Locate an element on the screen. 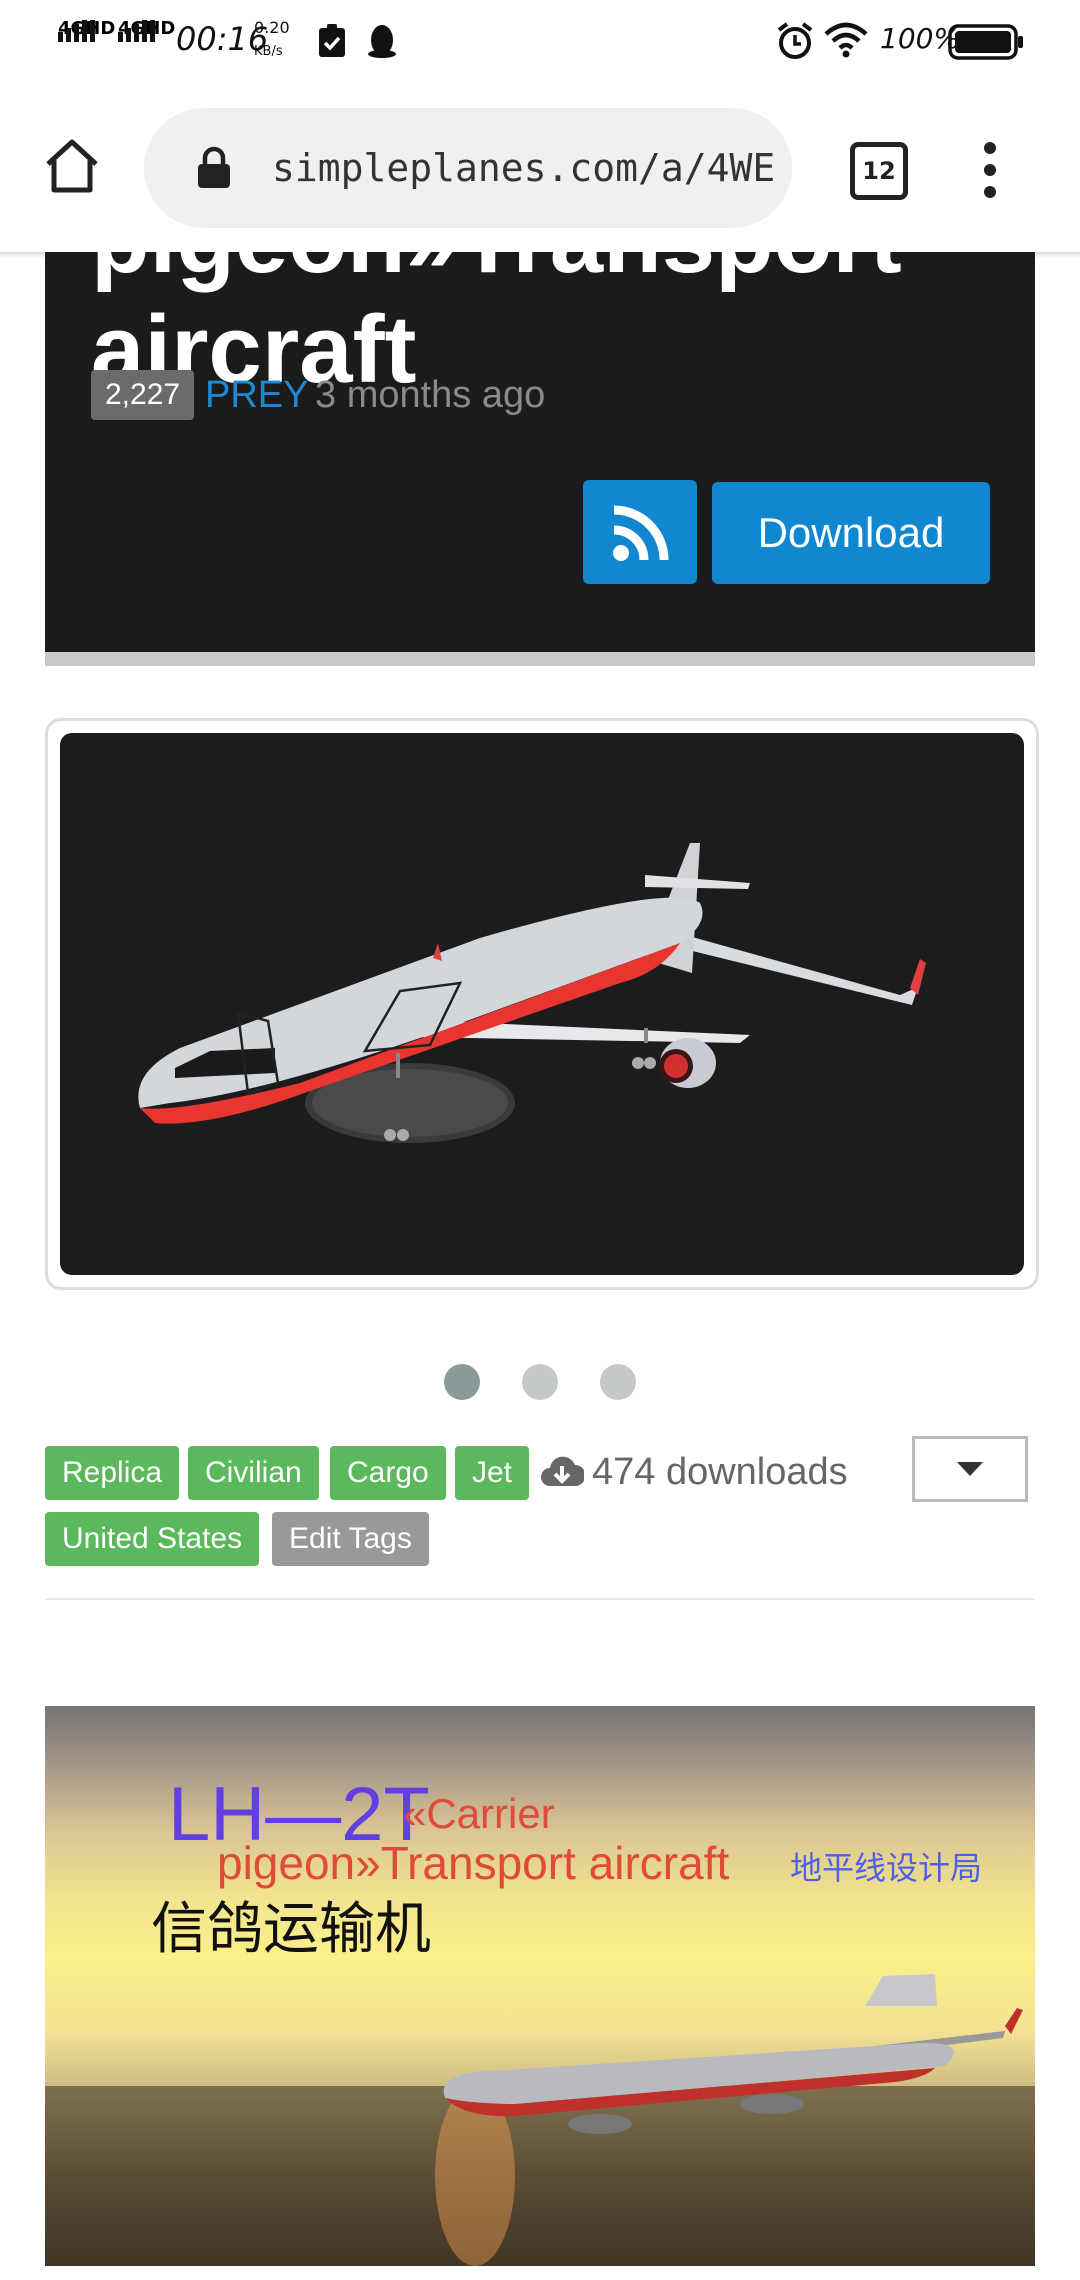 This screenshot has width=1080, height=2280. home-icon is located at coordinates (72, 168).